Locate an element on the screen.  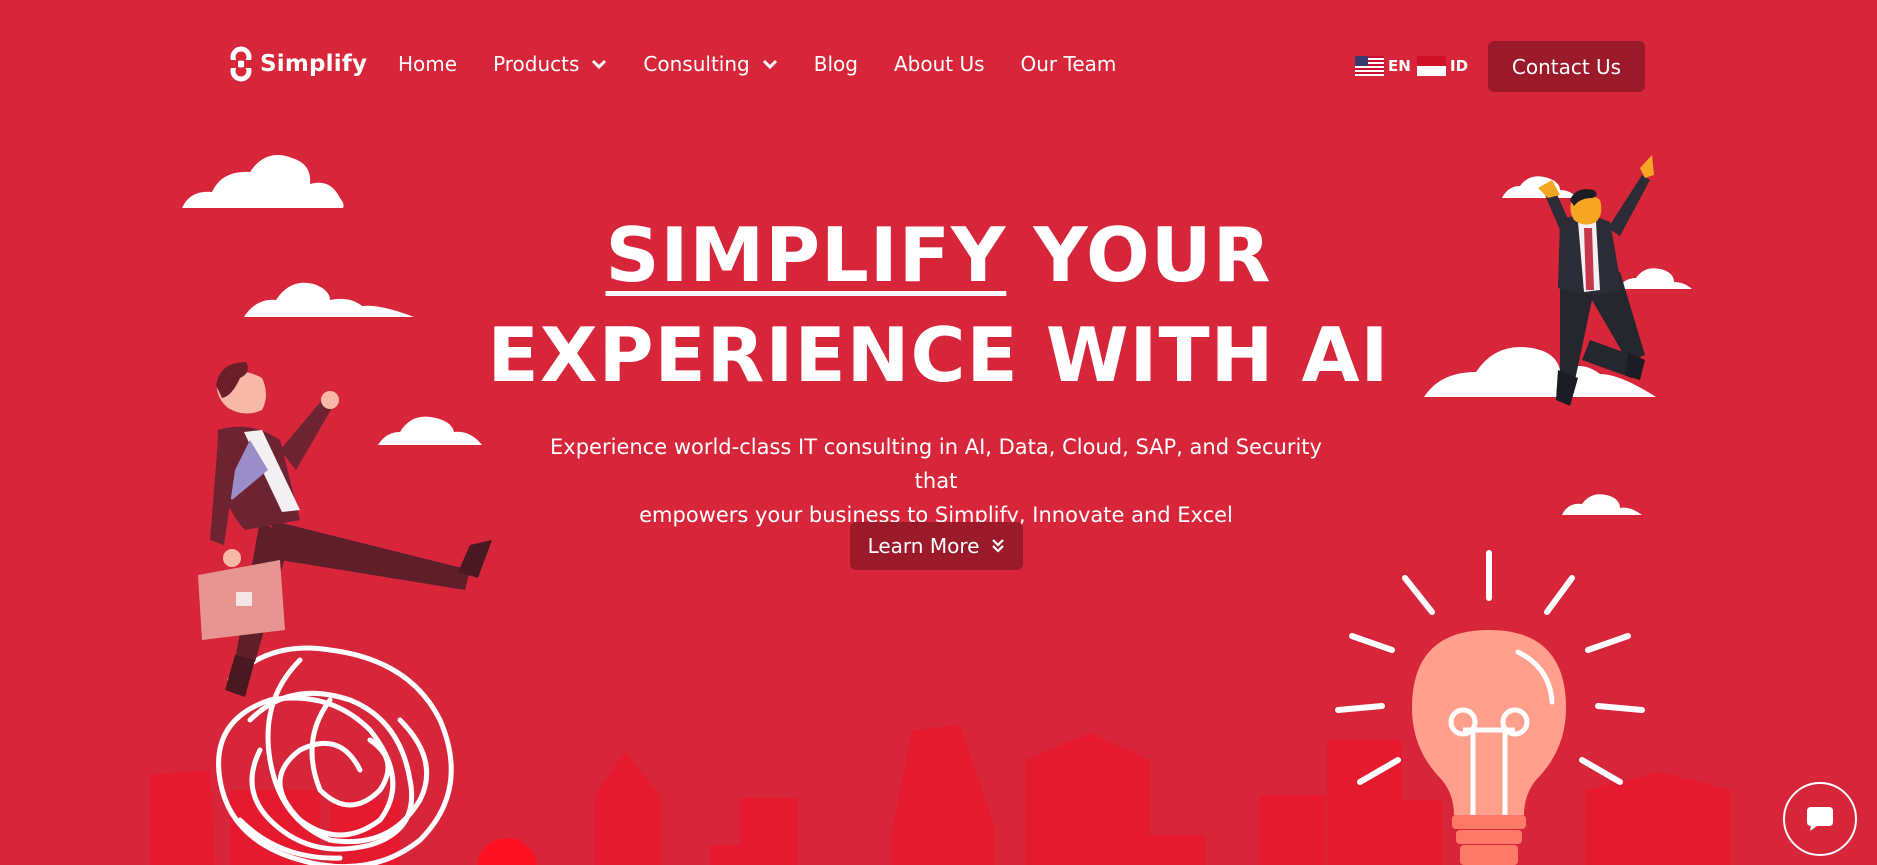
nav-our-team: Our Team is located at coordinates (1069, 64).